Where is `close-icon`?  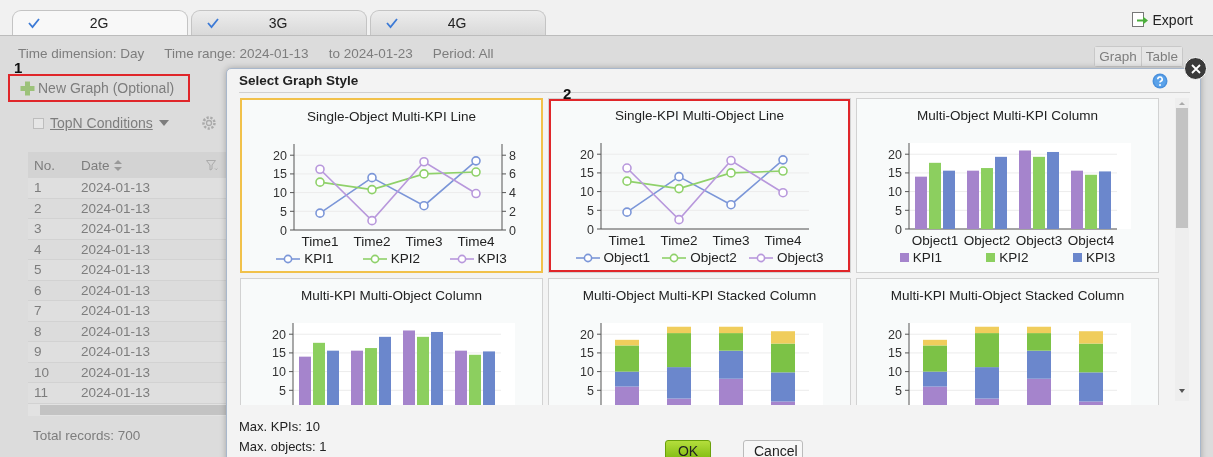
close-icon is located at coordinates (1195, 68).